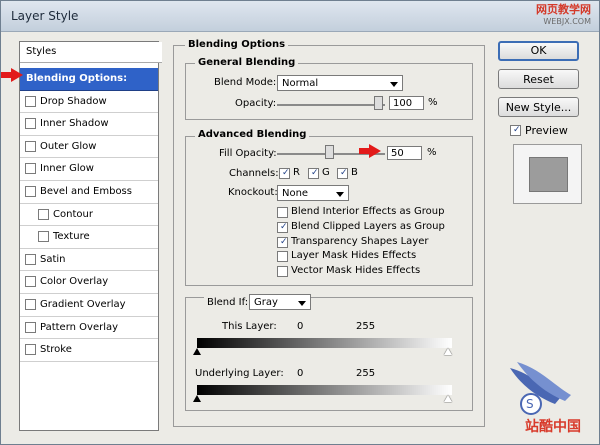  Describe the element at coordinates (197, 398) in the screenshot. I see `underlying-layer-left-handle-icon` at that location.